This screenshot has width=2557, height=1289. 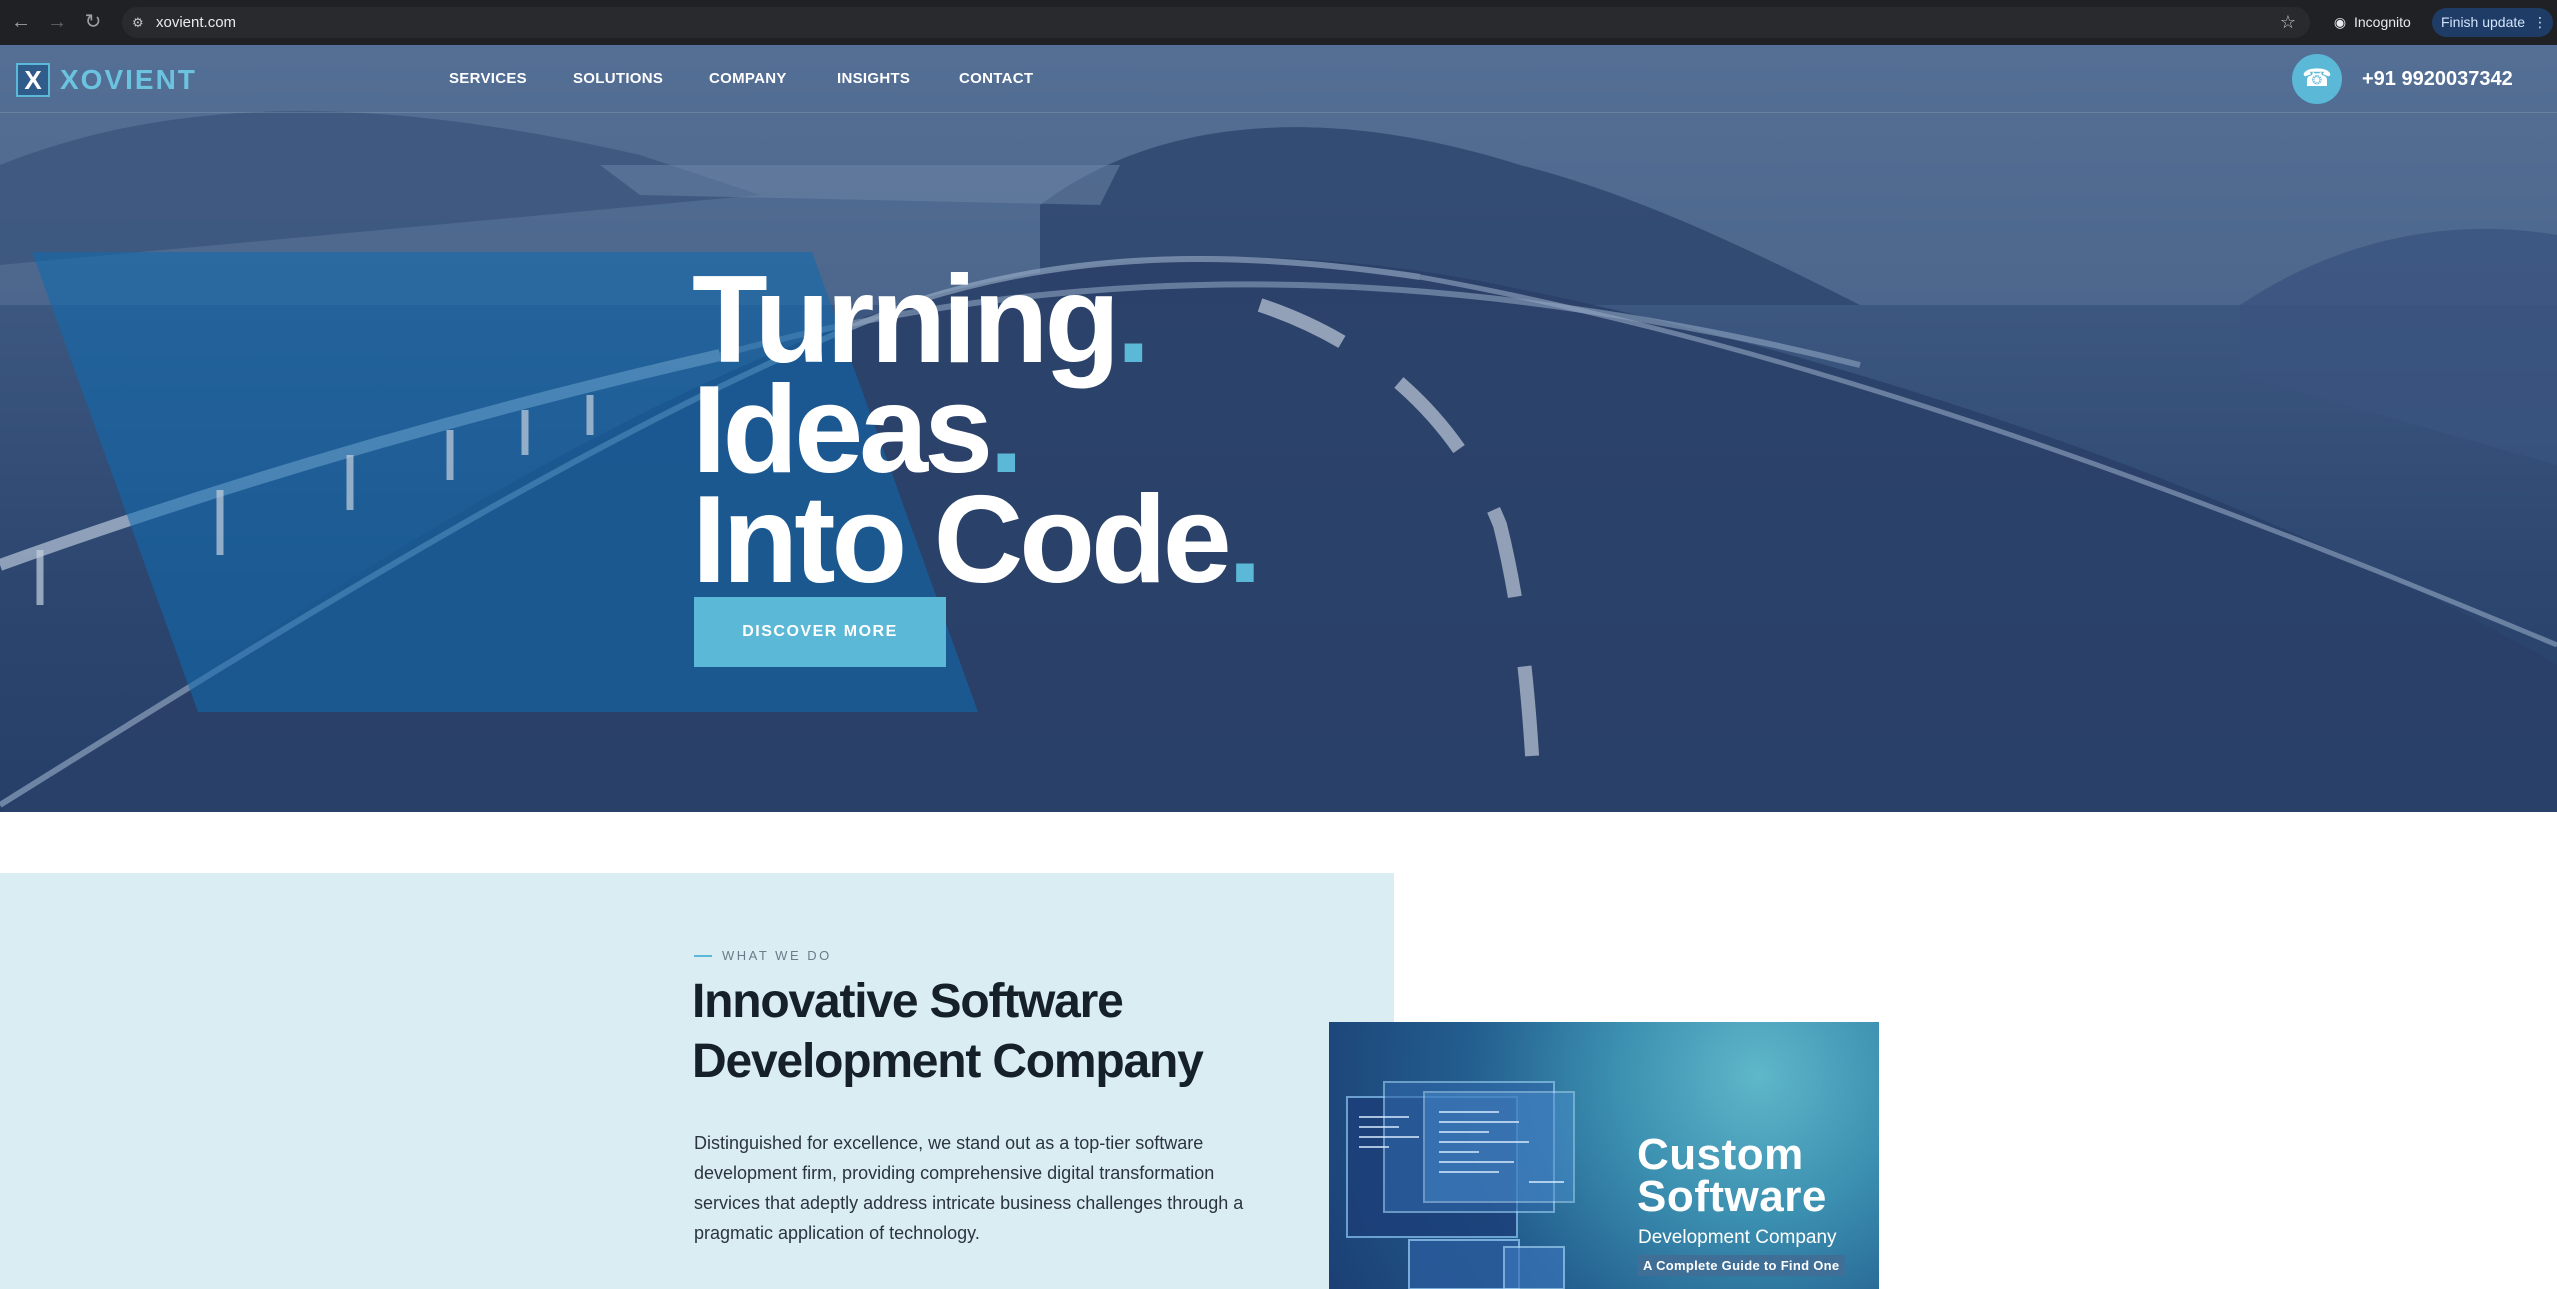 What do you see at coordinates (2437, 79) in the screenshot?
I see `phone-number: +91 9920037342` at bounding box center [2437, 79].